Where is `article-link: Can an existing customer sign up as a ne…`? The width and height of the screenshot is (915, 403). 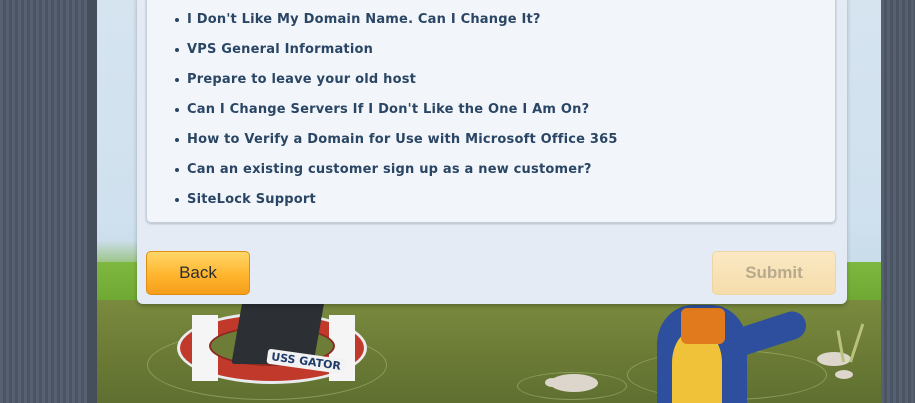 article-link: Can an existing customer sign up as a ne… is located at coordinates (396, 170).